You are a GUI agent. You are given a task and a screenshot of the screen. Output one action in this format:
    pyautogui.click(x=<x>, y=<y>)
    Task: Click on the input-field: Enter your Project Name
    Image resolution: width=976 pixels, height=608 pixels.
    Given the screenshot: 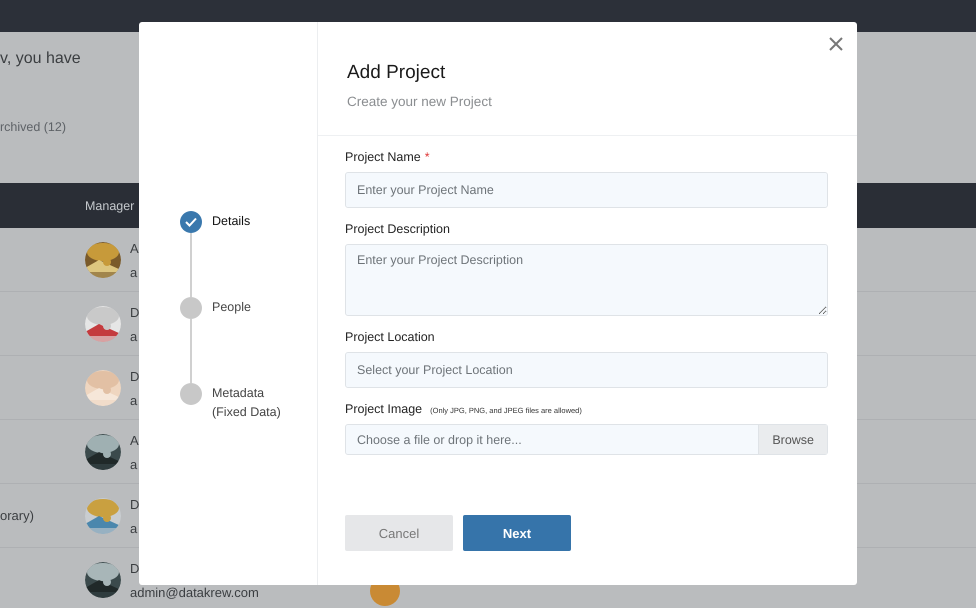 What is the action you would take?
    pyautogui.click(x=586, y=190)
    